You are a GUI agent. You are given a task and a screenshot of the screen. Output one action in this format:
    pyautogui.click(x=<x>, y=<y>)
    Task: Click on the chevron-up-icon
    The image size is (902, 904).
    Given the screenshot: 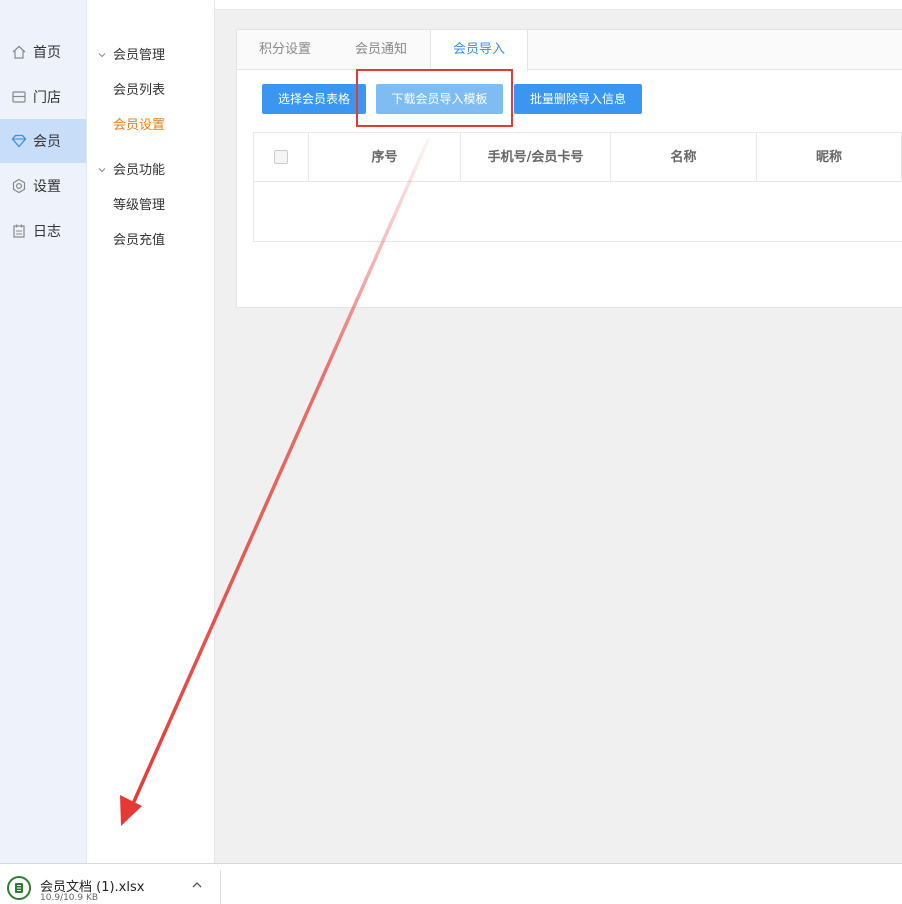 What is the action you would take?
    pyautogui.click(x=197, y=885)
    